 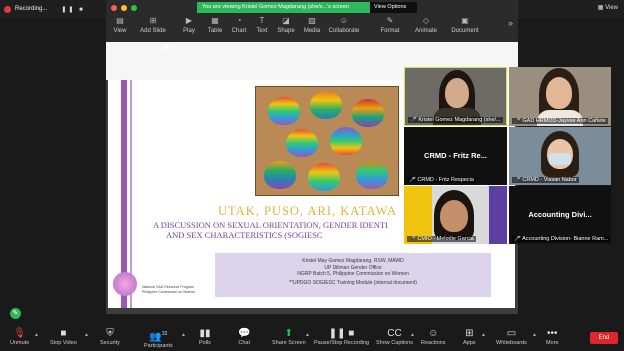 What do you see at coordinates (72, 9) in the screenshot?
I see `recording-controls: ❚❚ ■` at bounding box center [72, 9].